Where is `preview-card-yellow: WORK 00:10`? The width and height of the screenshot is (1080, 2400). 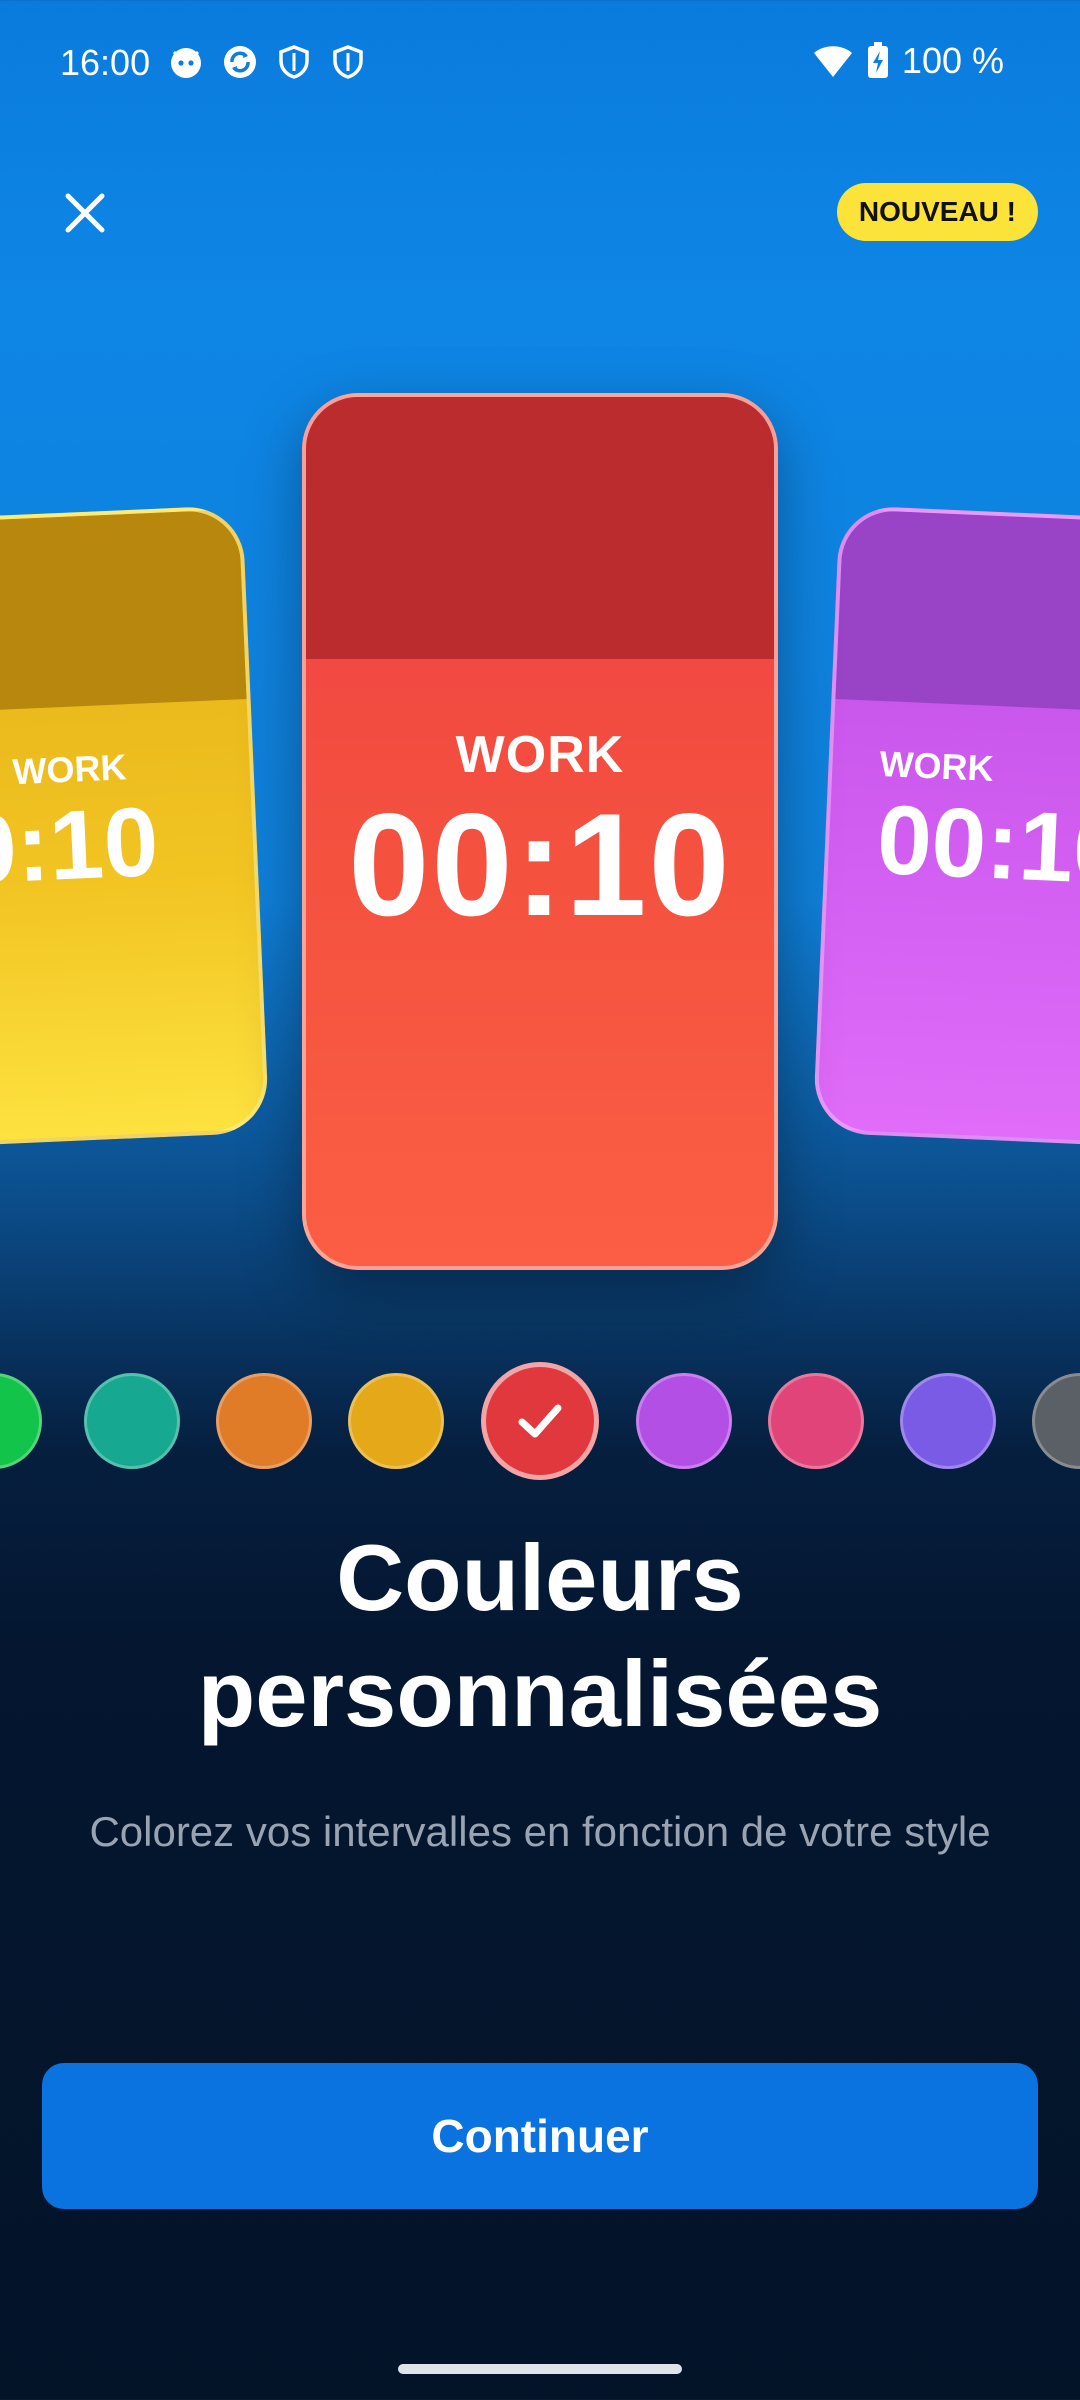
preview-card-yellow: WORK 00:10 is located at coordinates (135, 826).